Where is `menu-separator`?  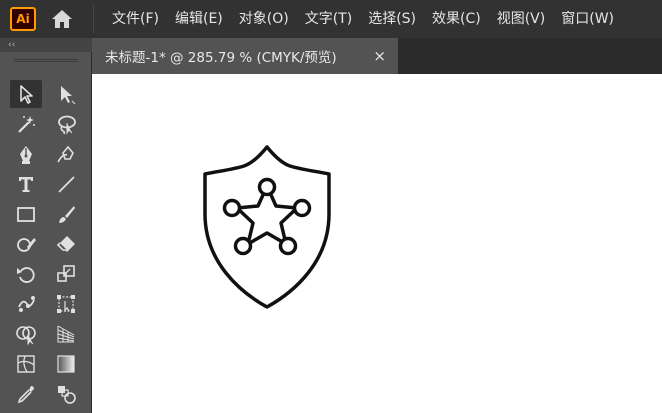 menu-separator is located at coordinates (93, 19).